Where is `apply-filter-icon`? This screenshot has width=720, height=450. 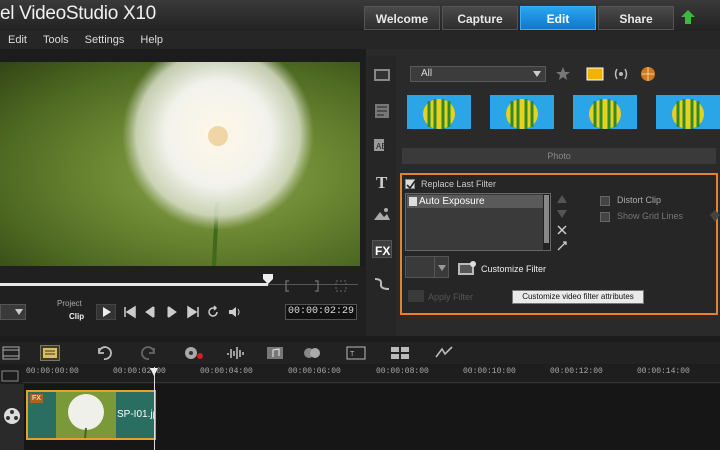
apply-filter-icon is located at coordinates (416, 296).